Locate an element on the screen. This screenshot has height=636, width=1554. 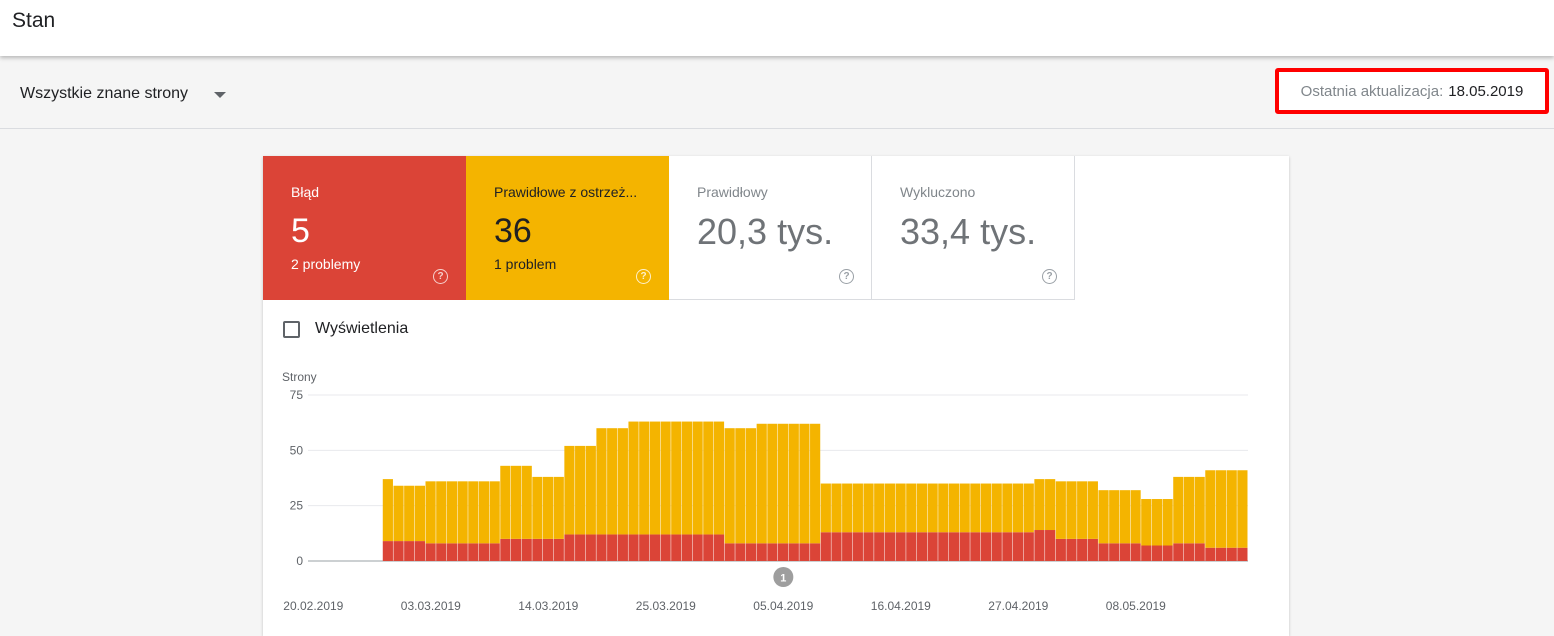
impressions-checkbox is located at coordinates (291, 329).